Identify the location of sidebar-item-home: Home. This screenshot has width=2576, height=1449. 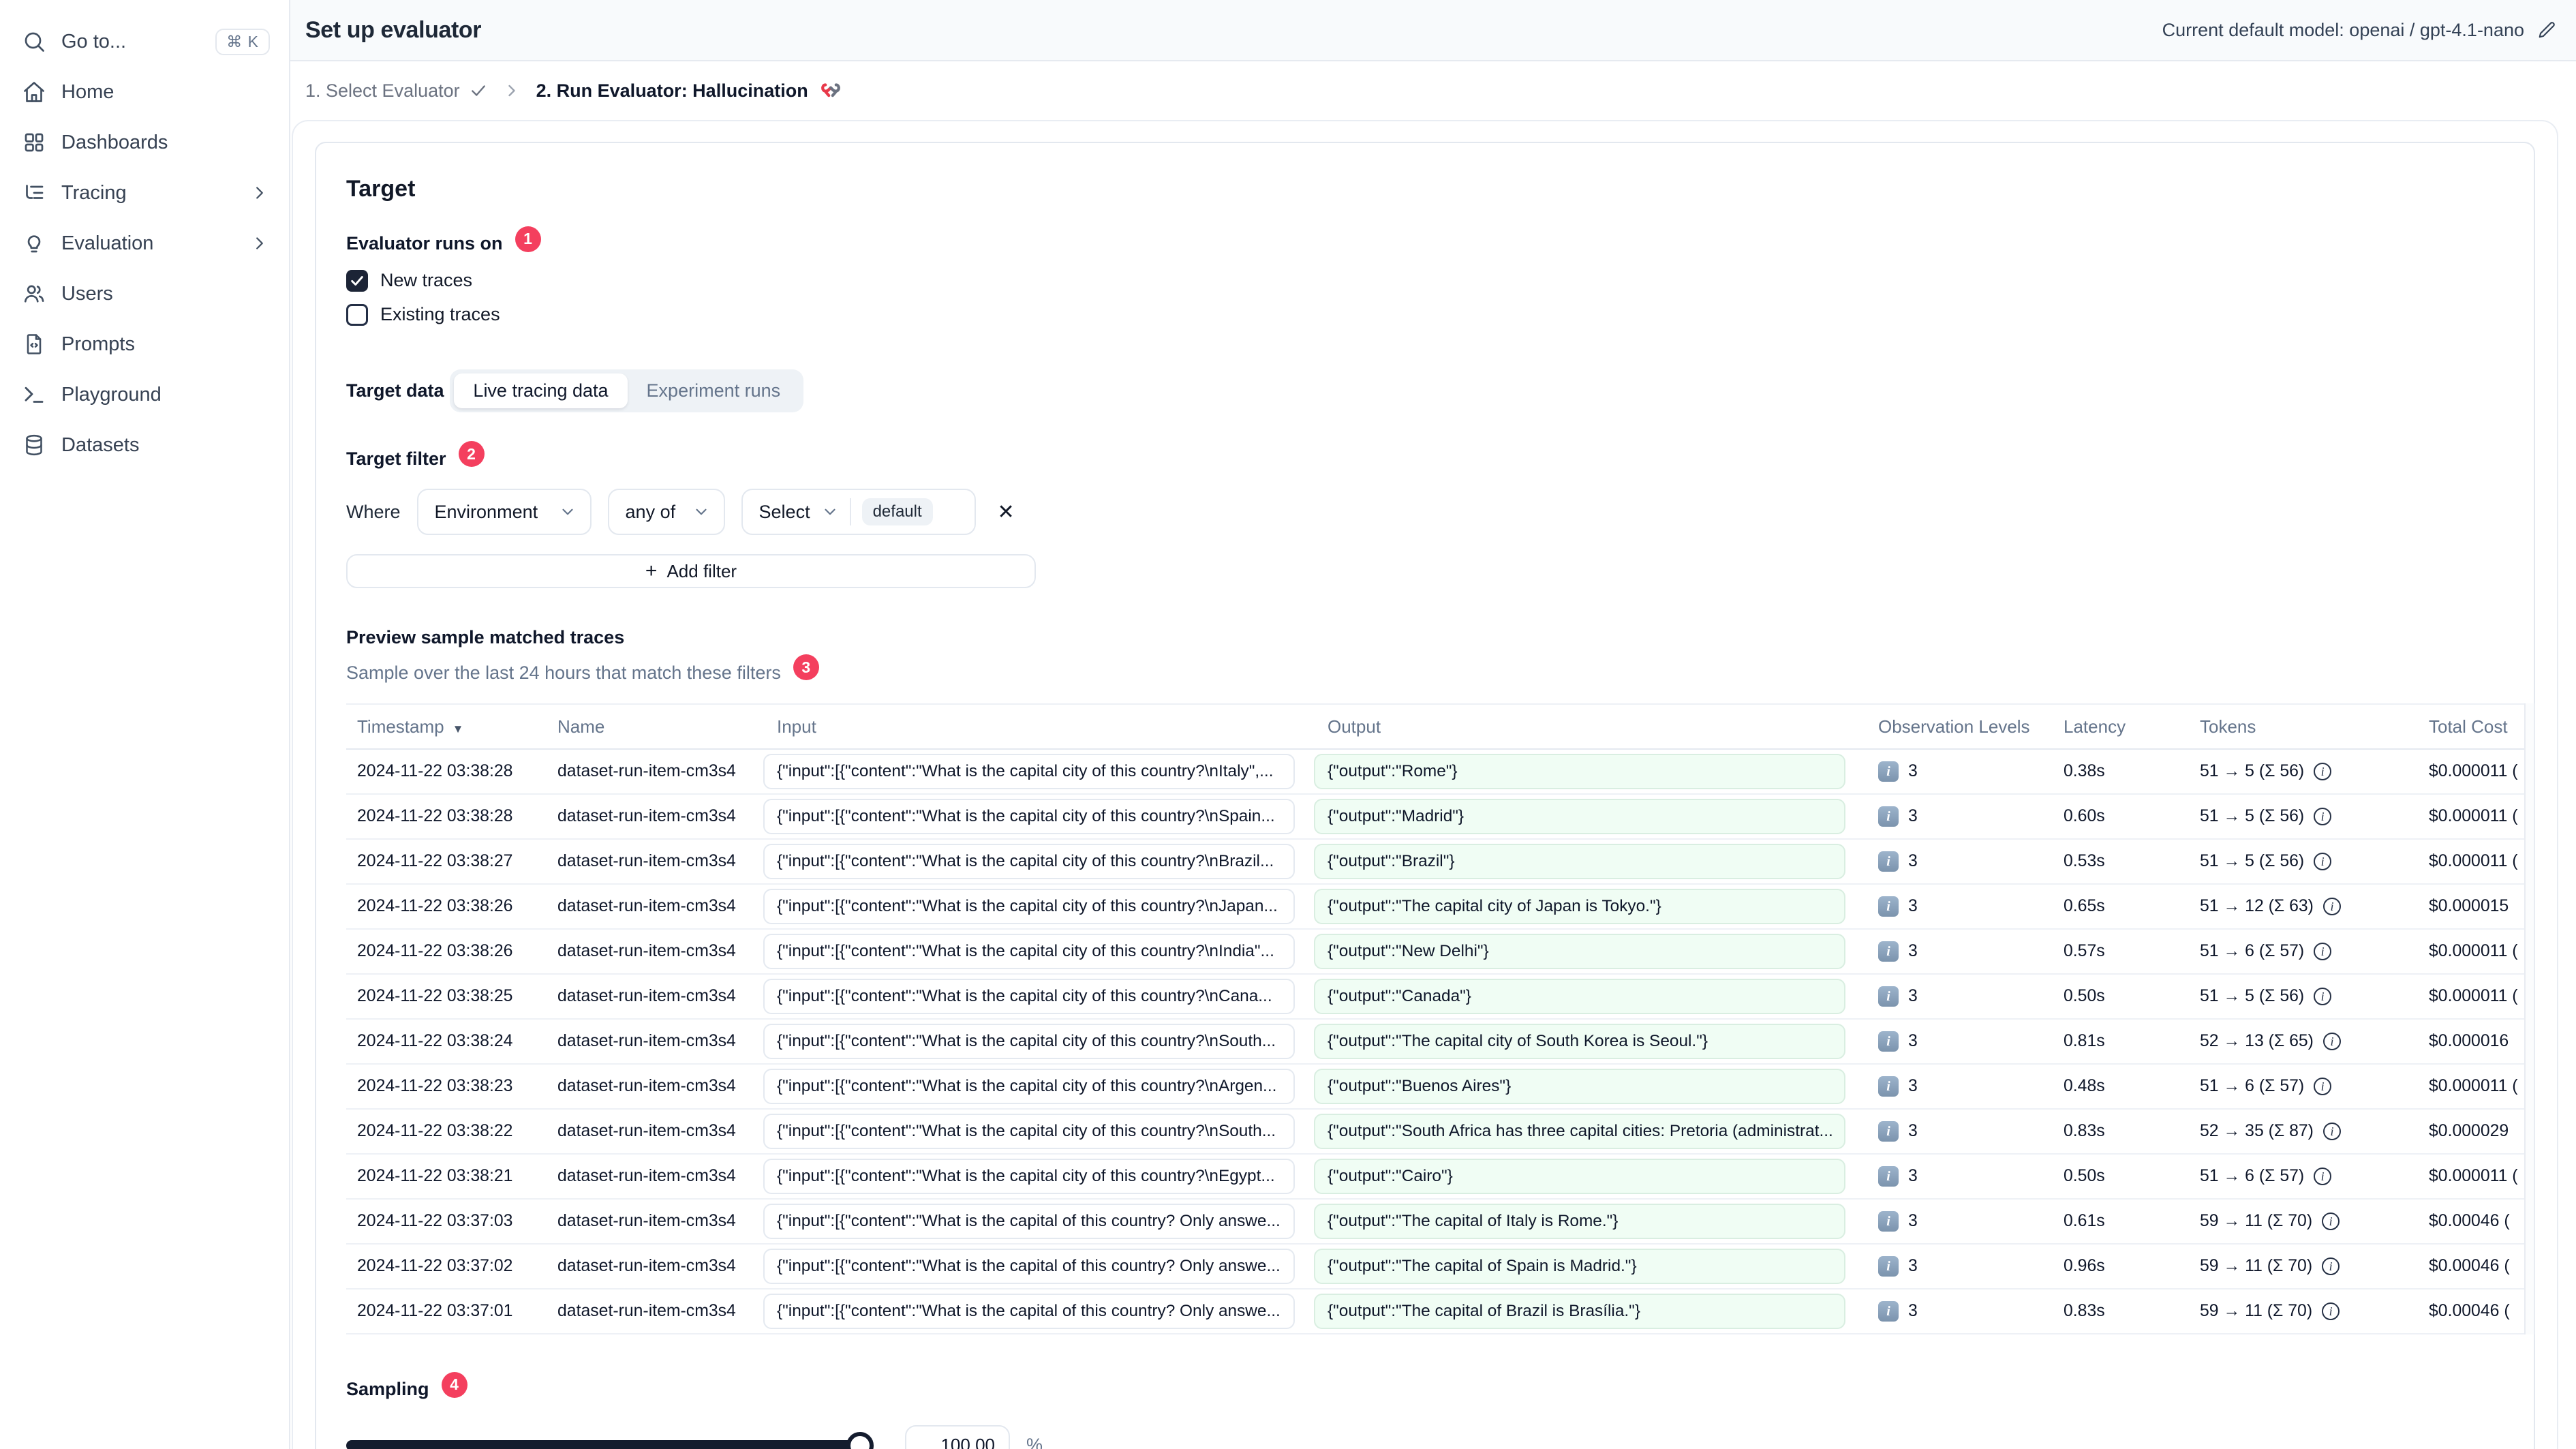
(146, 92).